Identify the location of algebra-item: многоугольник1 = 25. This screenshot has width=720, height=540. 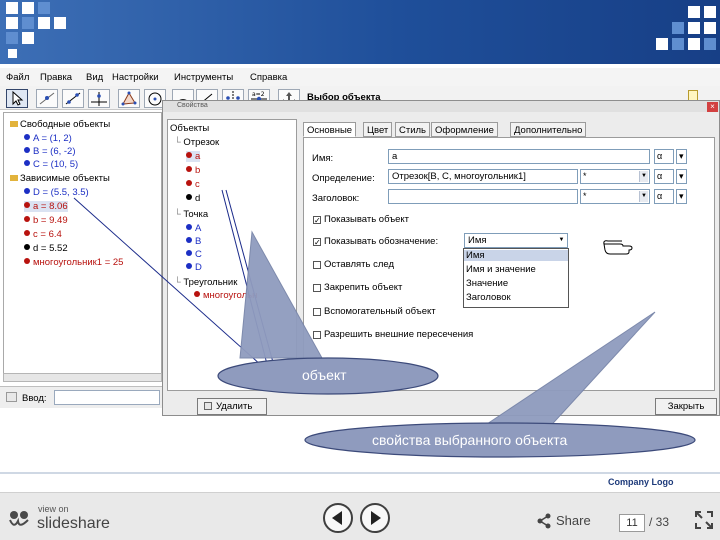
(73, 262).